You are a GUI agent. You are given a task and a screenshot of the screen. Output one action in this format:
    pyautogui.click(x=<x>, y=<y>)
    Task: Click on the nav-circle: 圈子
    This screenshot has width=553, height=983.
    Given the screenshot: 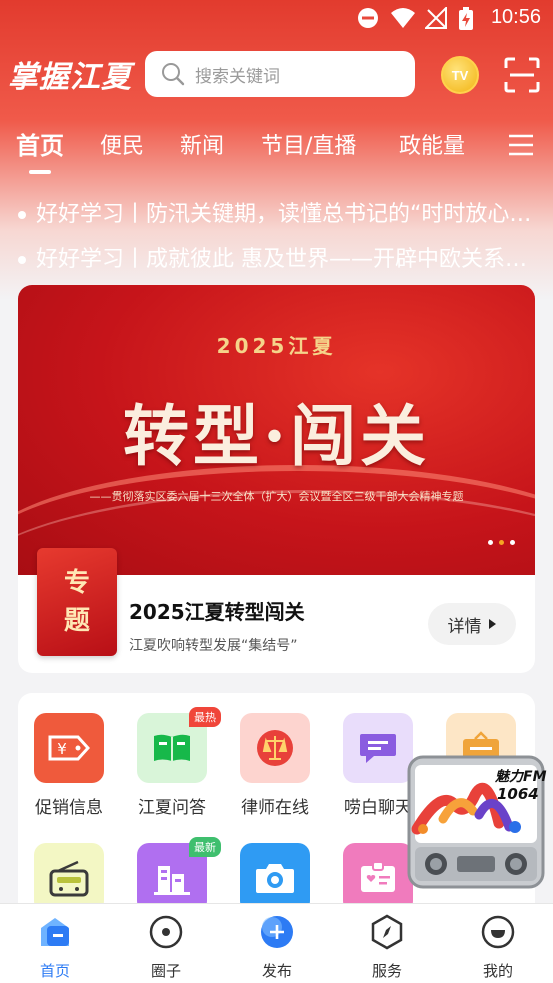 What is the action you would take?
    pyautogui.click(x=166, y=947)
    